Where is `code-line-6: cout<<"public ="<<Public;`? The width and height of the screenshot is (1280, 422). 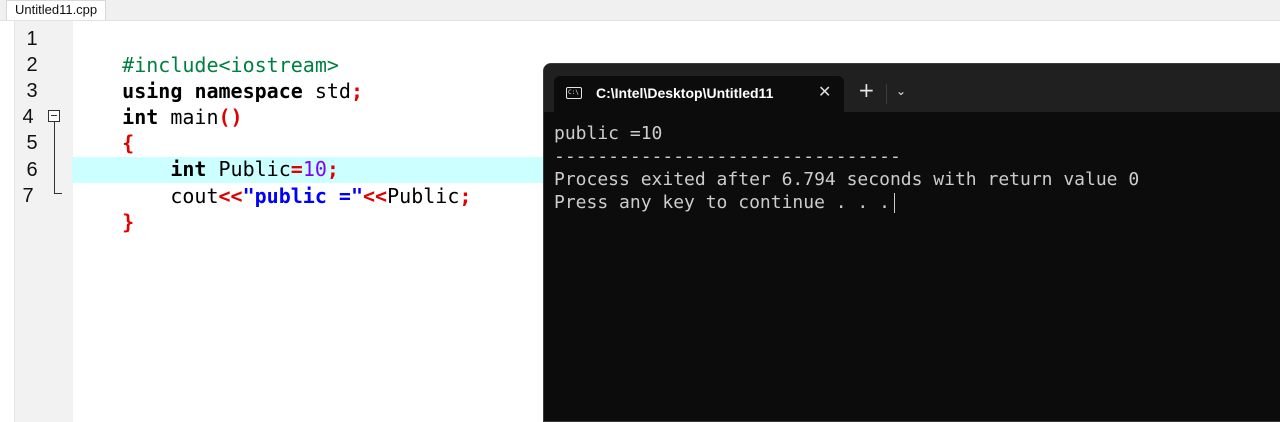
code-line-6: cout<<"public ="<<Public; is located at coordinates (272, 182).